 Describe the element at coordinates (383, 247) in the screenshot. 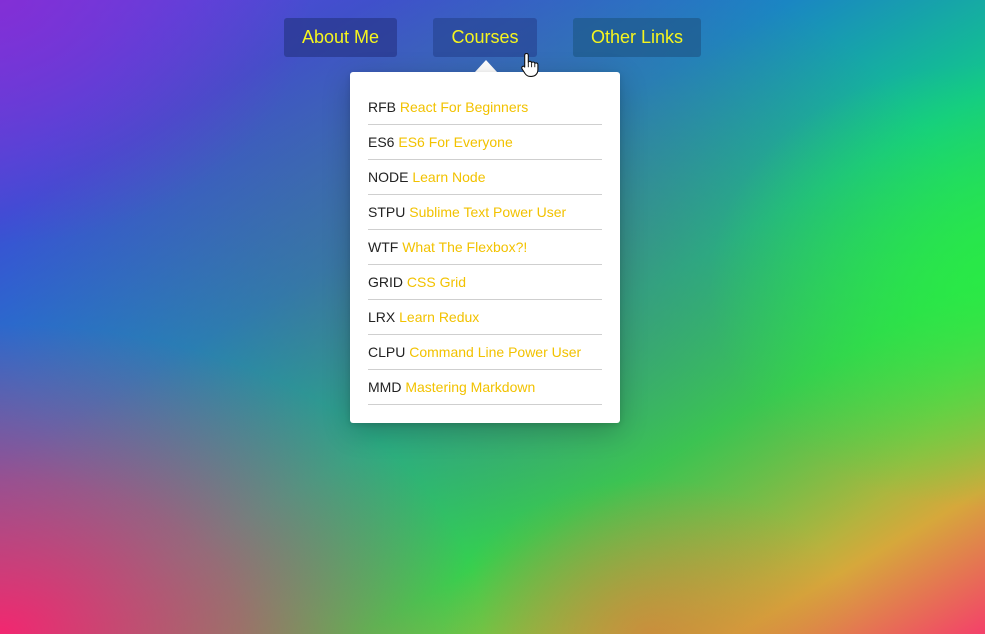

I see `course-code: WTF` at that location.